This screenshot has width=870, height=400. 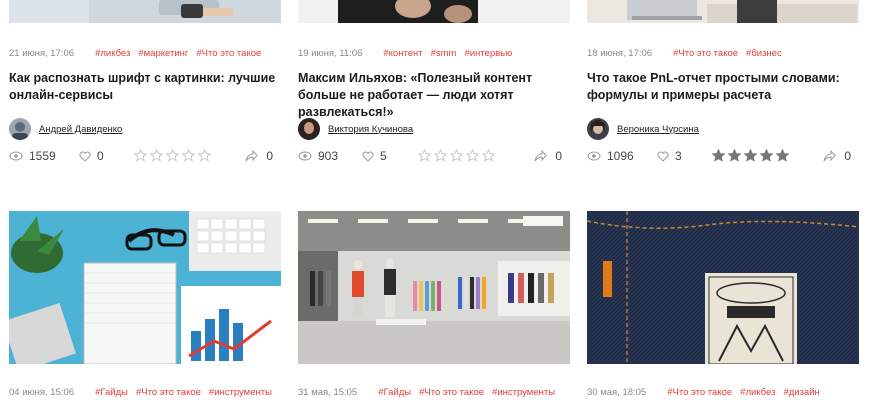 I want to click on article-tag: #ликбез, so click(x=757, y=392).